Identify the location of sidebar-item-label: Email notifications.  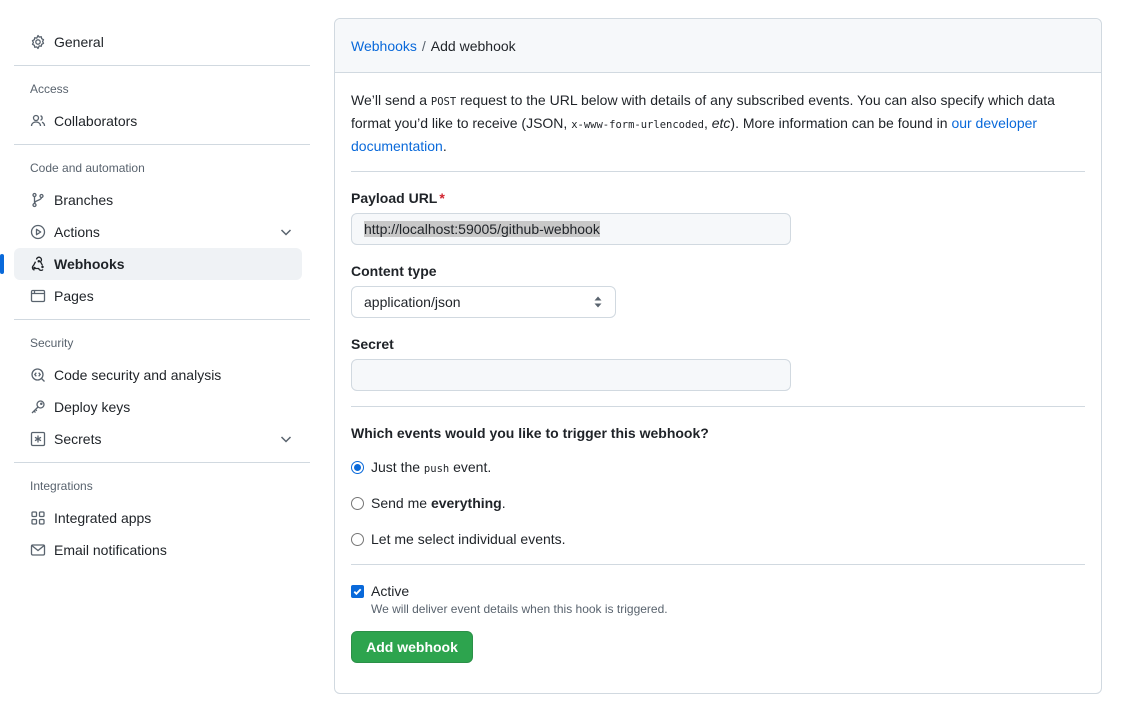
(110, 550).